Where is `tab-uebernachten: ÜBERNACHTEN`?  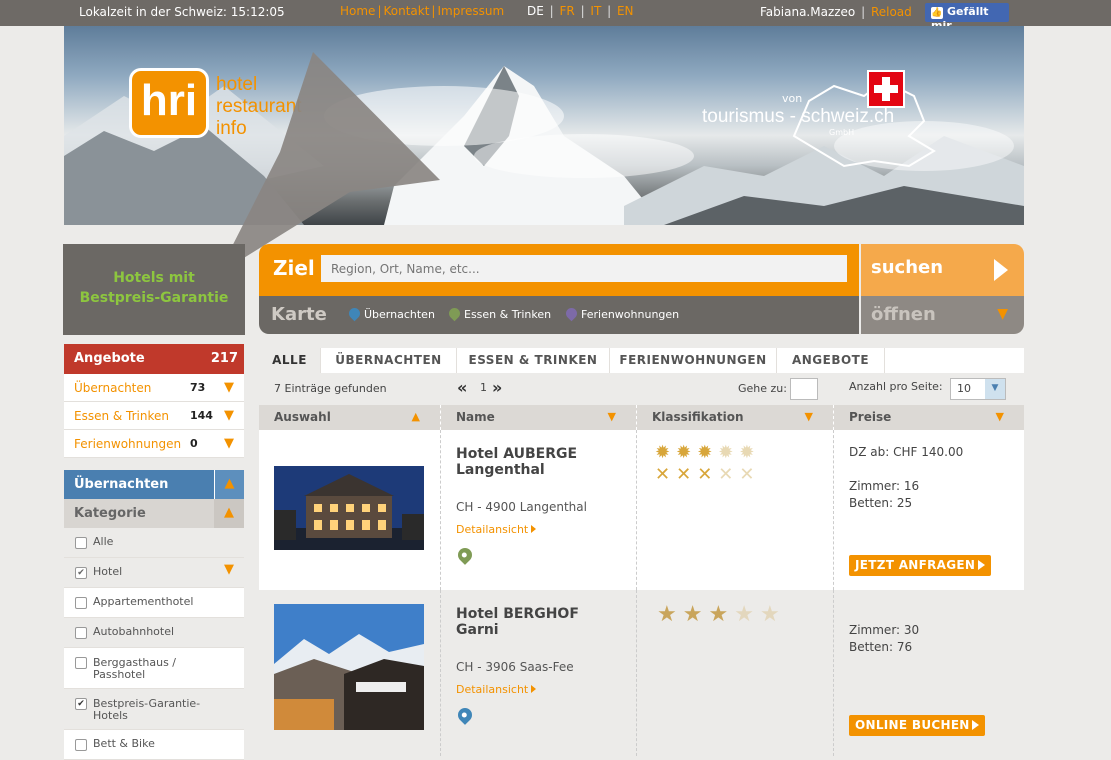 tab-uebernachten: ÜBERNACHTEN is located at coordinates (389, 360).